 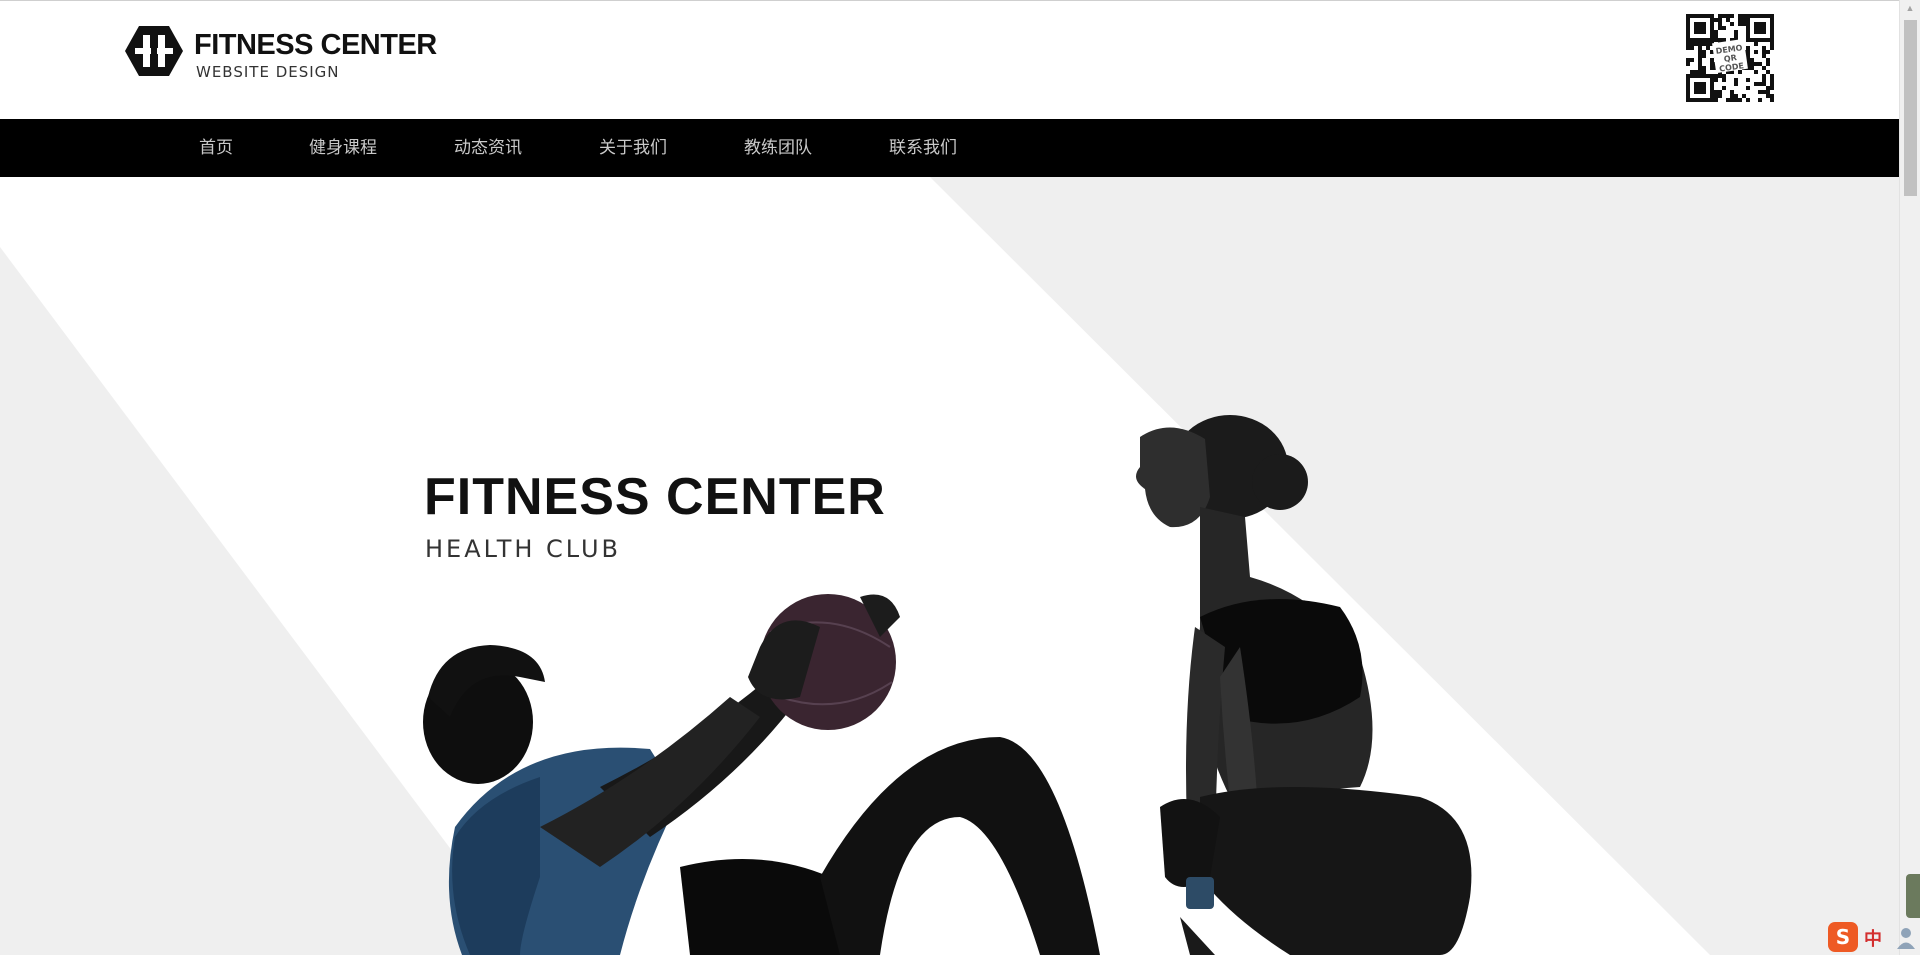 I want to click on site-logo: FITNESS CENTER WEBSITE DESIGN, so click(x=284, y=55).